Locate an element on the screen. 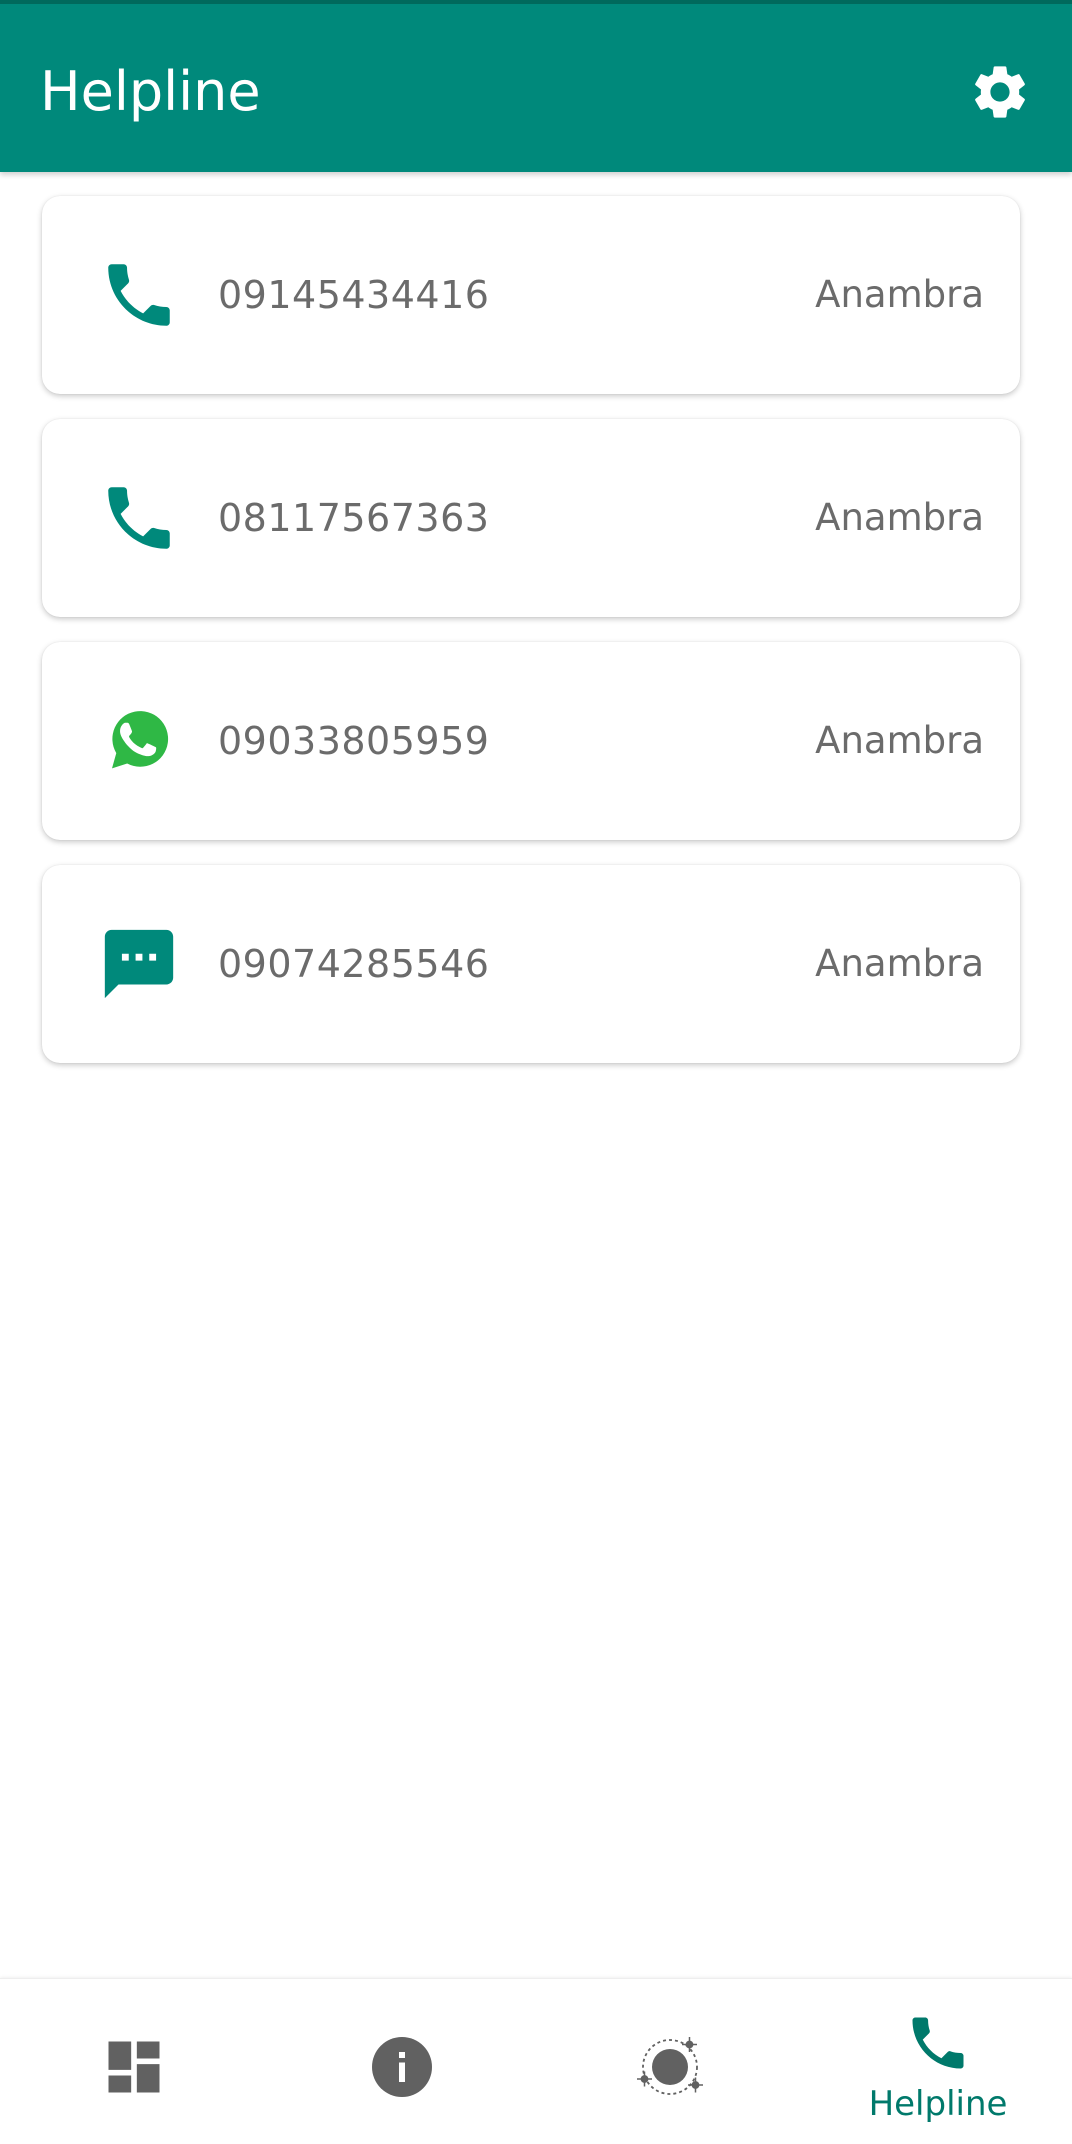 The image size is (1072, 2144). whatsapp-icon is located at coordinates (139, 741).